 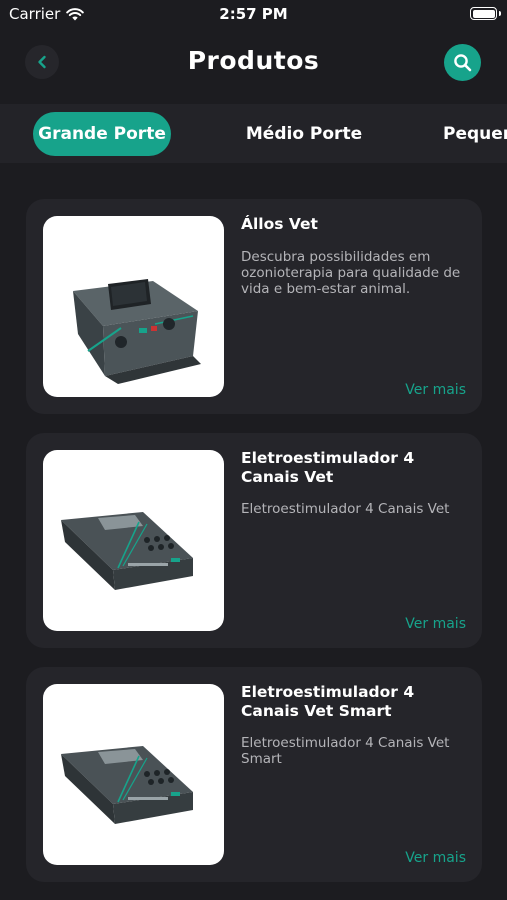 I want to click on product-title: Eletroestimulador 4 Canais Vet Smart, so click(x=328, y=701).